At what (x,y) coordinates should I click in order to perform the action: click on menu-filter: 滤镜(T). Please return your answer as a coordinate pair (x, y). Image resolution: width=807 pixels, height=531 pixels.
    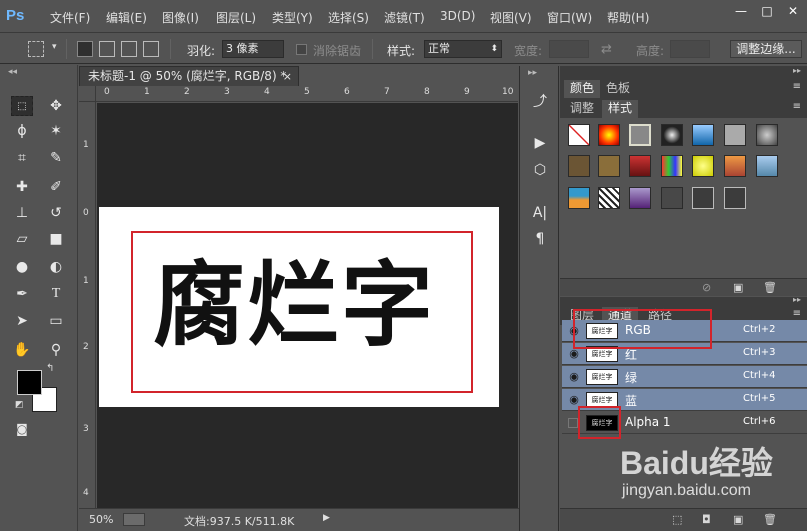
    Looking at the image, I should click on (404, 17).